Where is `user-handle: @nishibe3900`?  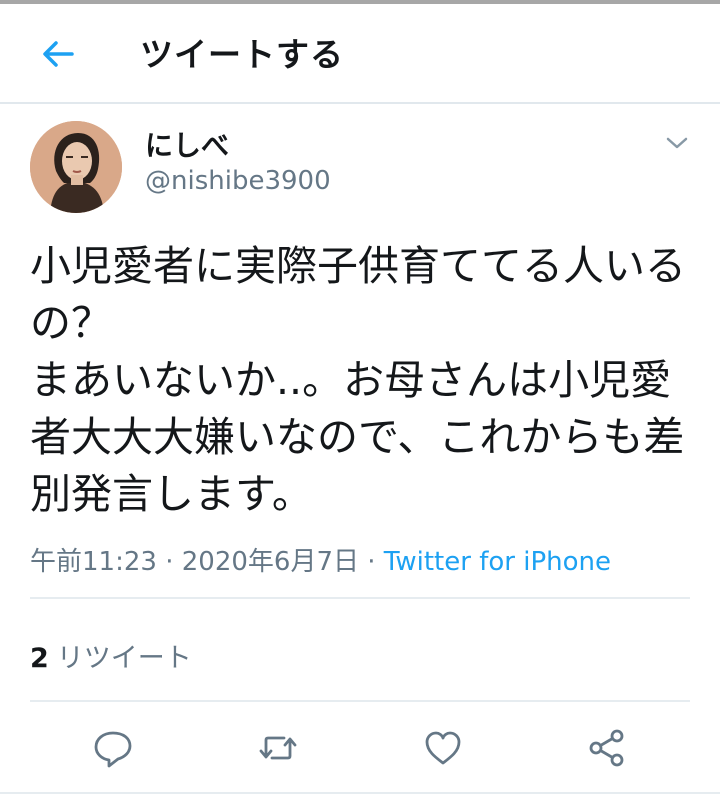
user-handle: @nishibe3900 is located at coordinates (238, 181).